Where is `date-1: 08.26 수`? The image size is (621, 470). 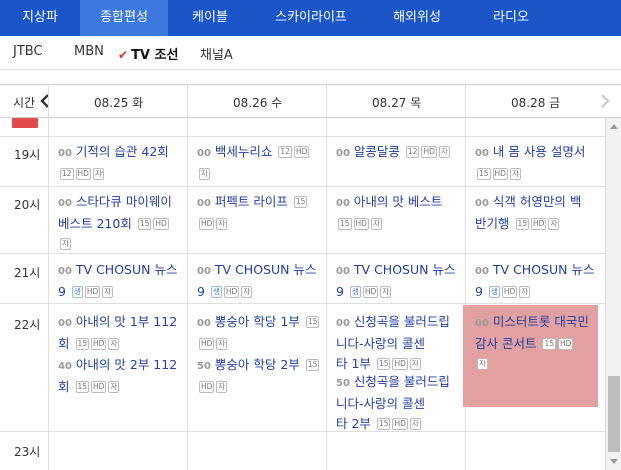
date-1: 08.26 수 is located at coordinates (258, 103).